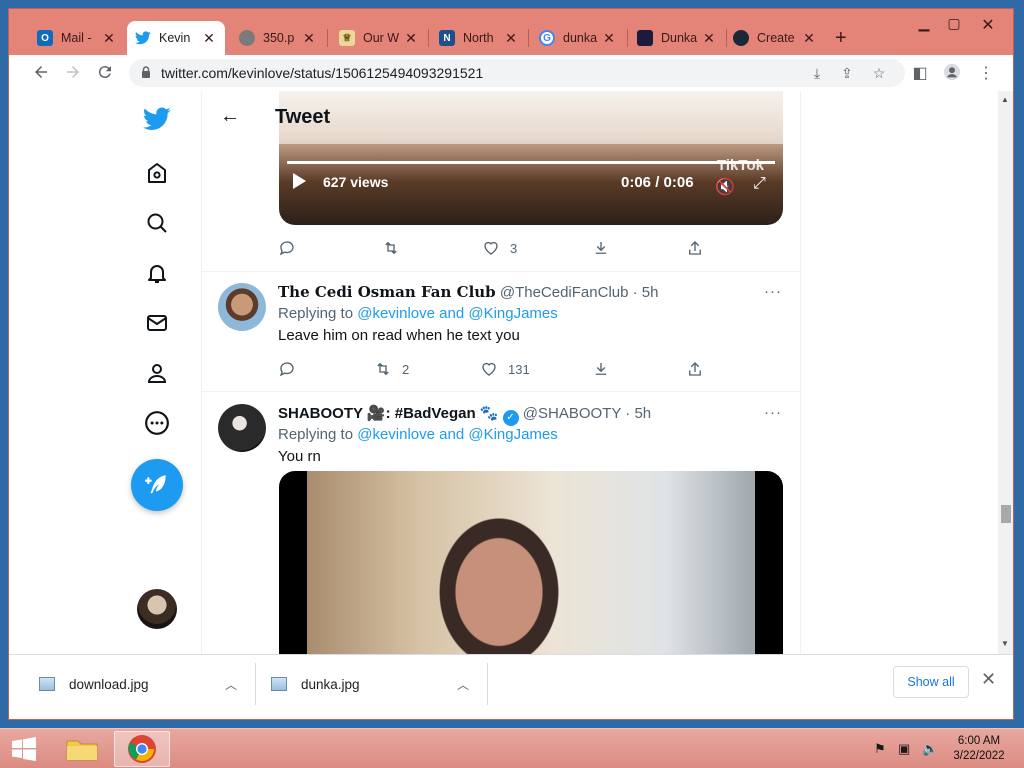 The image size is (1024, 768). Describe the element at coordinates (330, 684) in the screenshot. I see `download-filename: dunka.jpg` at that location.